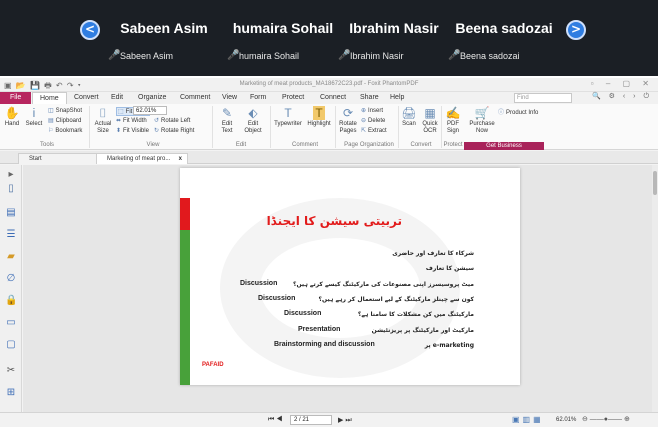 This screenshot has width=658, height=427. What do you see at coordinates (164, 38) in the screenshot?
I see `participant-tile: Sabeen Asim 🎤 Sabeen Asim` at bounding box center [164, 38].